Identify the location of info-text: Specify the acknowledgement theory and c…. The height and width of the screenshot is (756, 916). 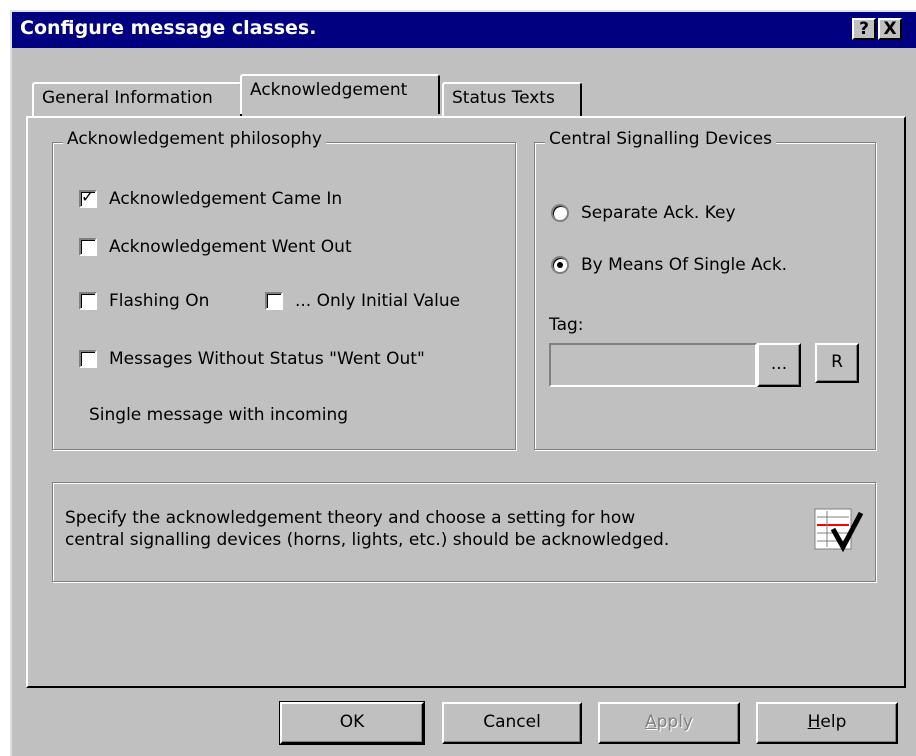
(415, 529).